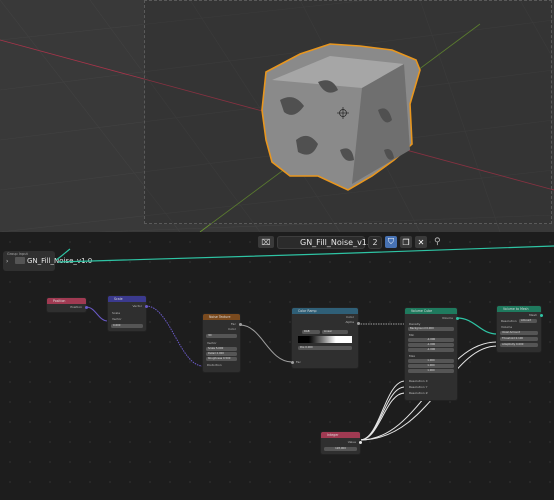  Describe the element at coordinates (341, 443) in the screenshot. I see `integer-node: Integer Value 128,000` at that location.